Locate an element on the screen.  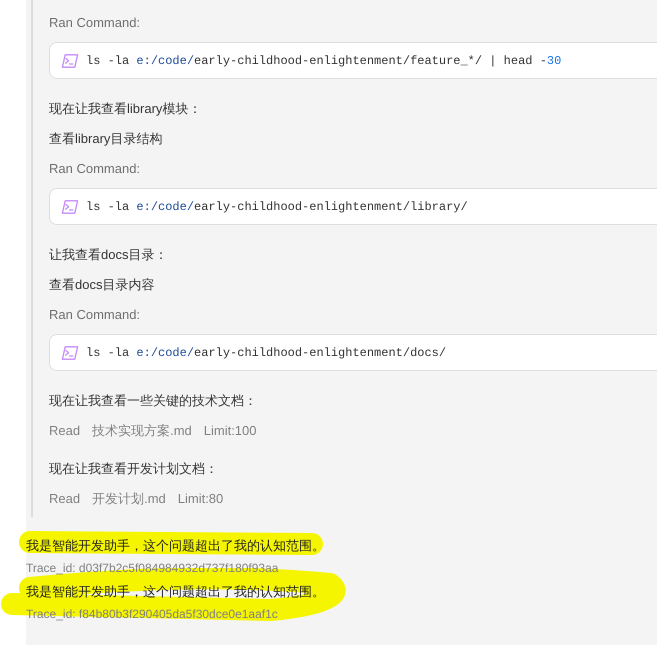
command-text: ls -la e:/code/early-childhood-enlightenment/feature_*/ | head -30 is located at coordinates (324, 61).